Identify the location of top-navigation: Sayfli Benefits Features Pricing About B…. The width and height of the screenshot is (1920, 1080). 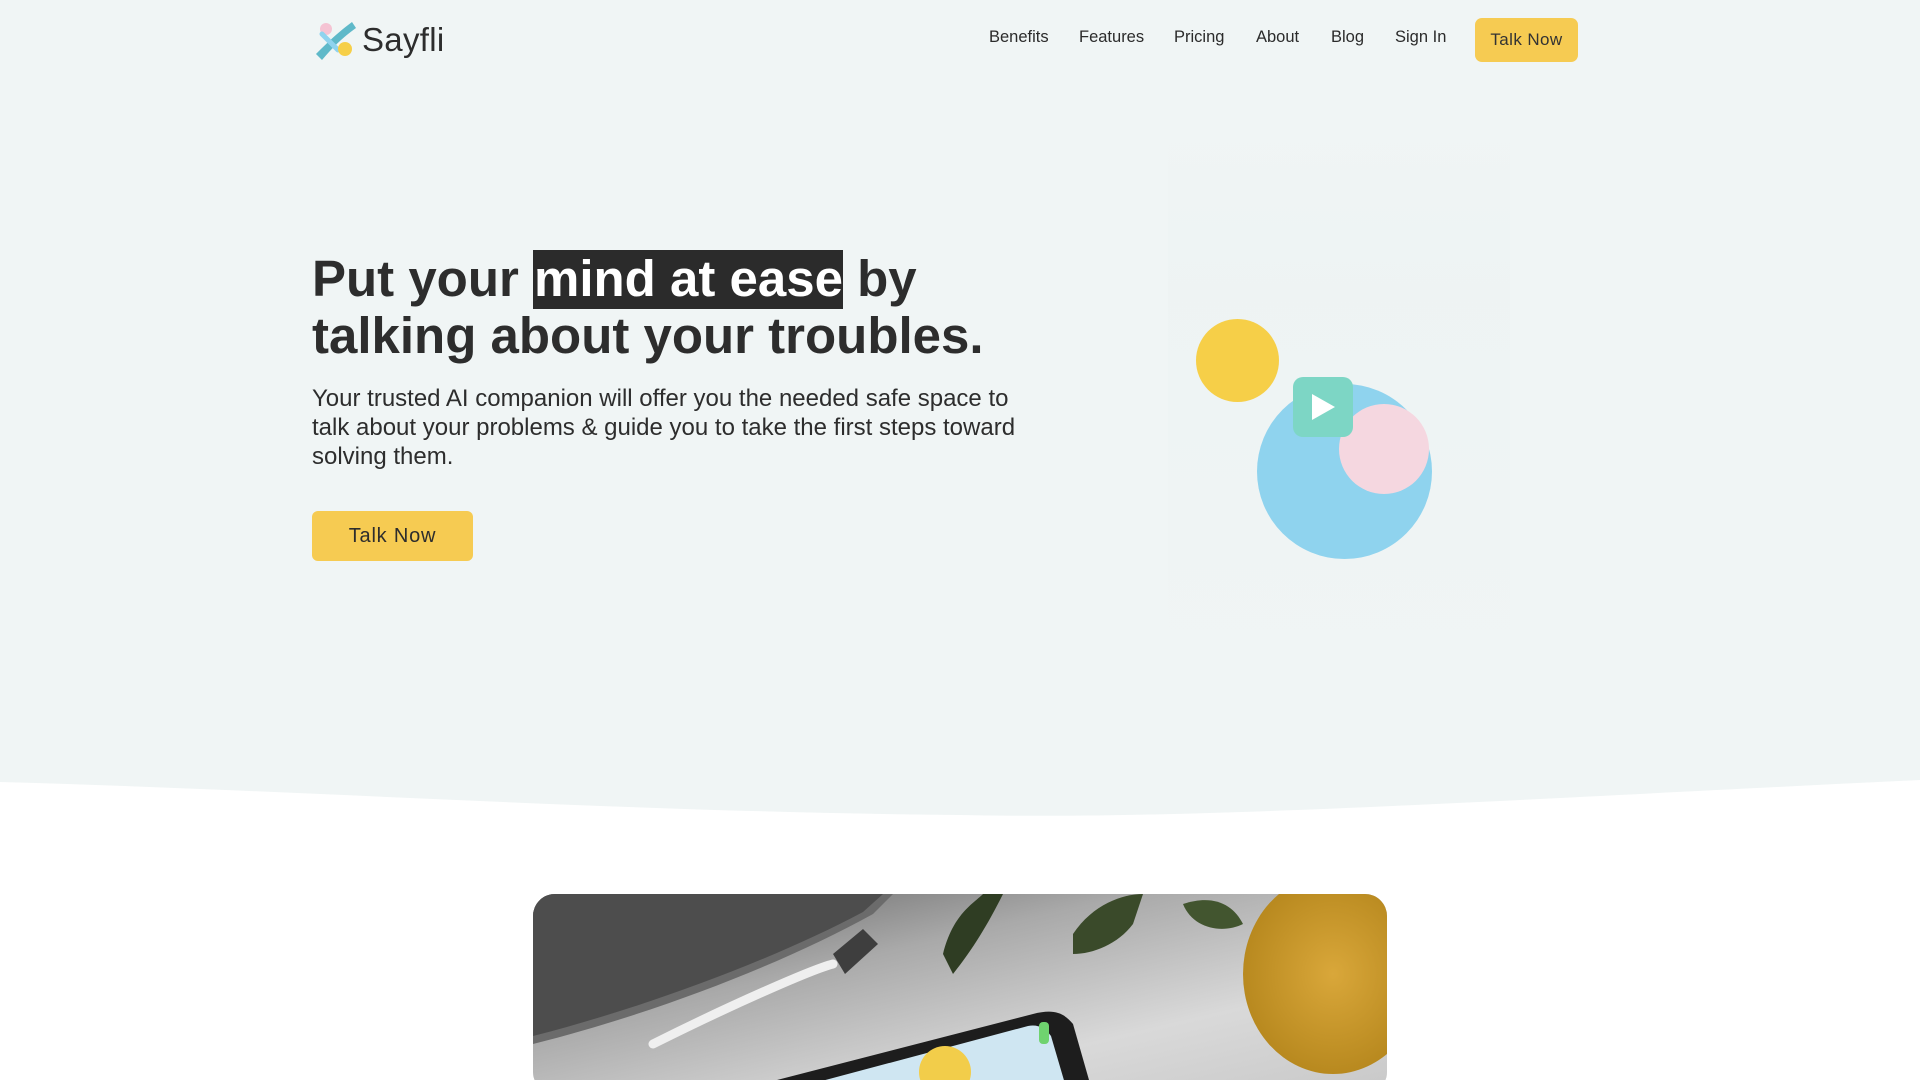
(960, 40).